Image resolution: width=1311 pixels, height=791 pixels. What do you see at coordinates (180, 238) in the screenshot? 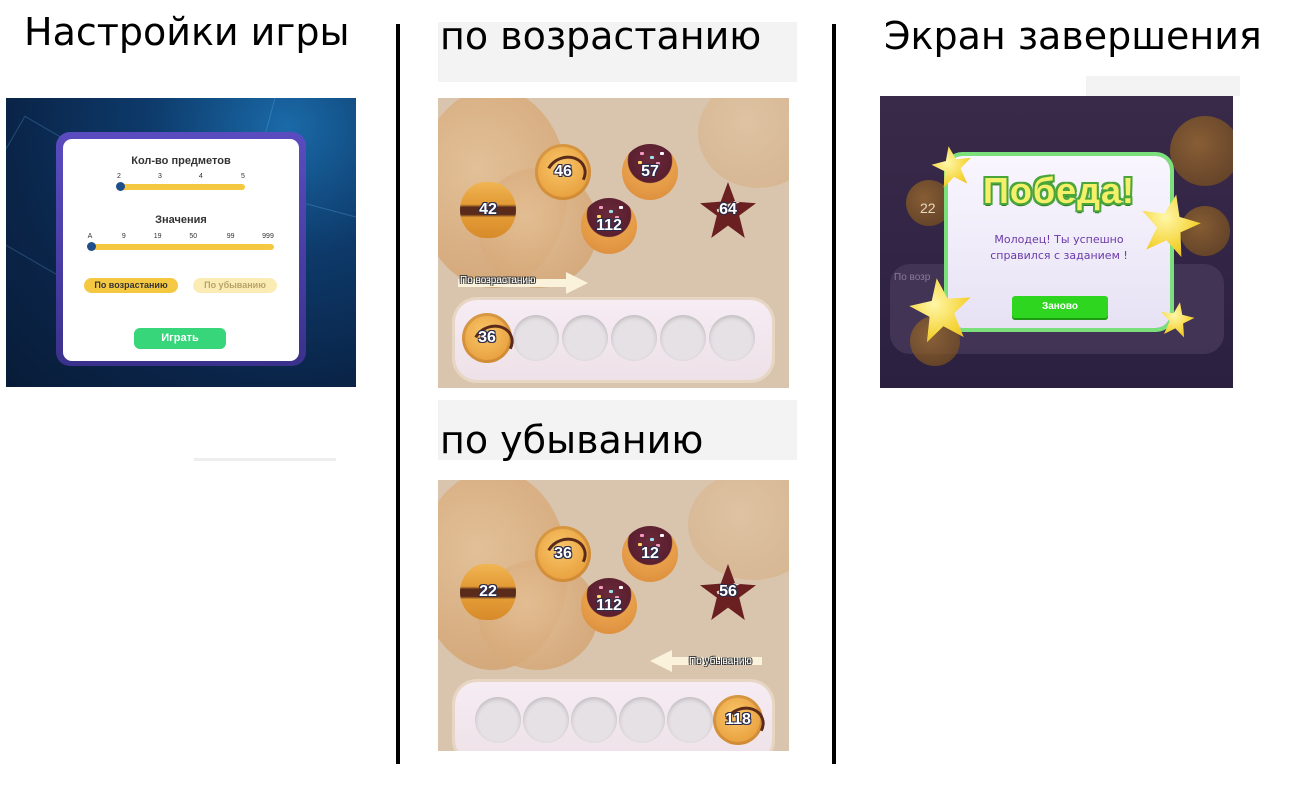
I see `values-ticks: A 9 19 50 99 999` at bounding box center [180, 238].